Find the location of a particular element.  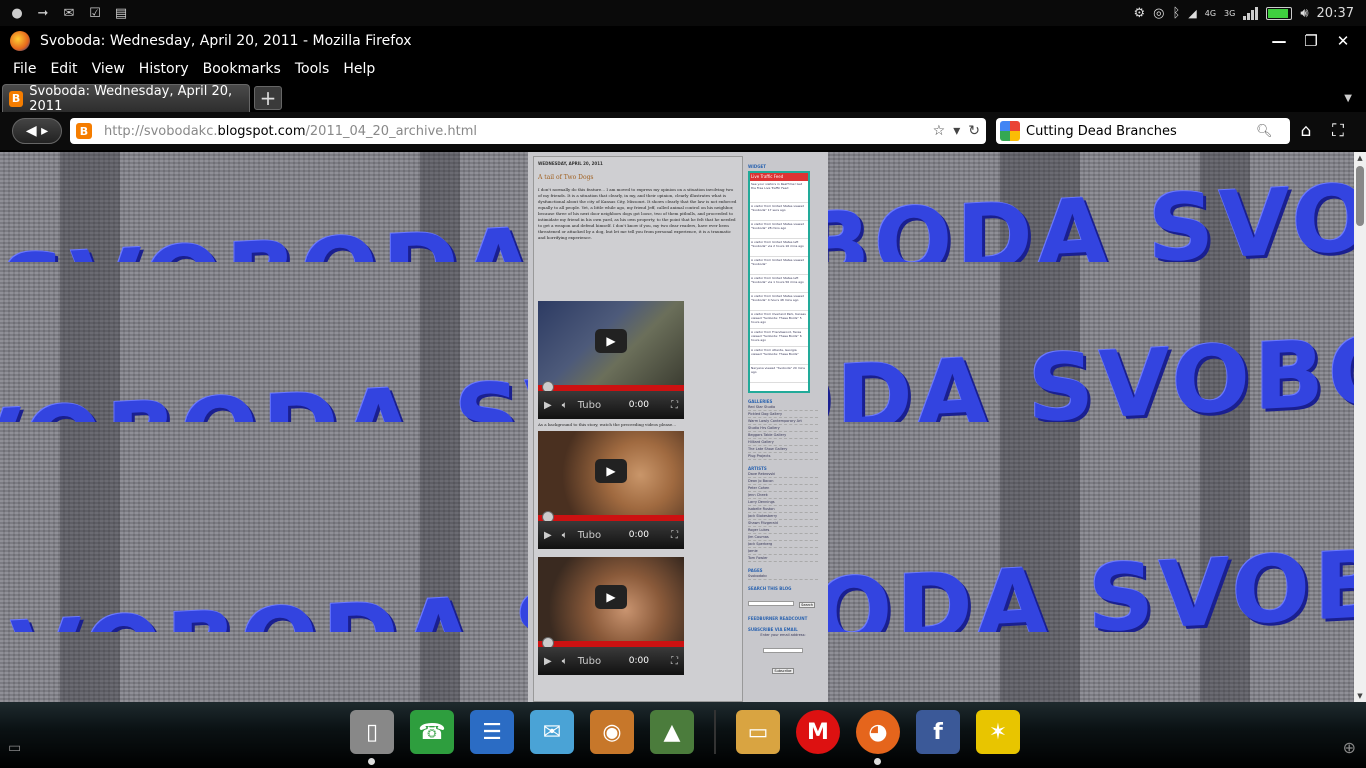

menu-bookmarks: Bookmarks is located at coordinates (242, 69).